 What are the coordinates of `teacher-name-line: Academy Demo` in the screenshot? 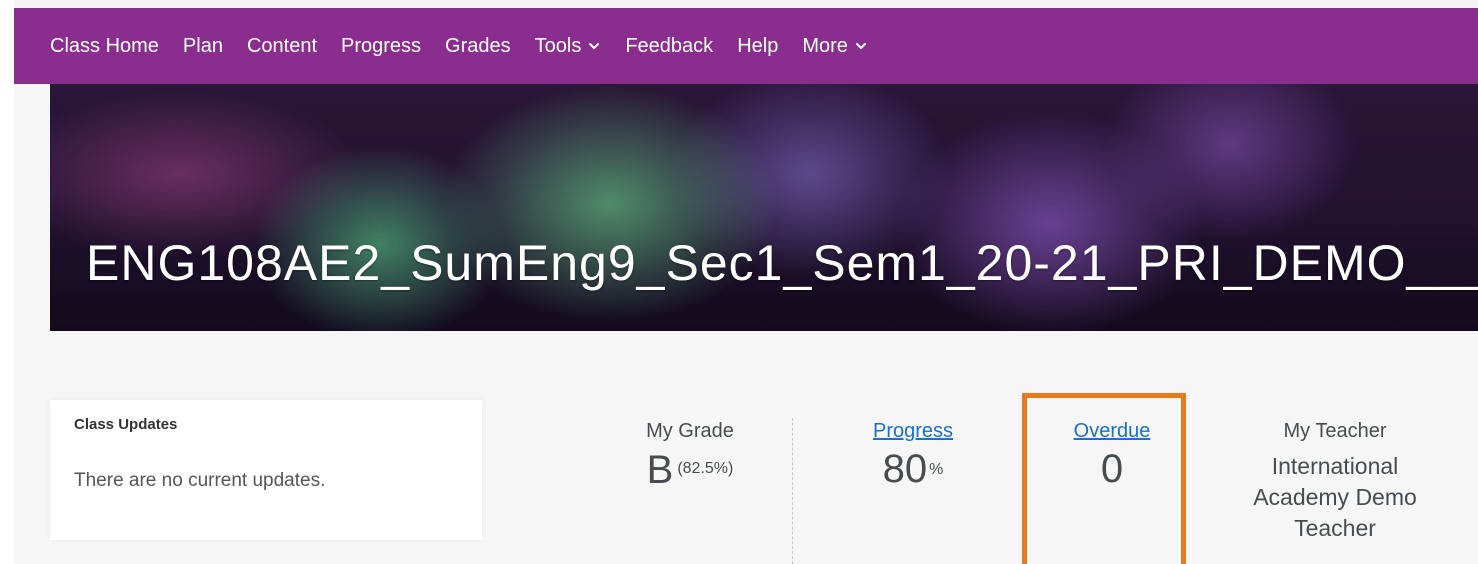 It's located at (1335, 497).